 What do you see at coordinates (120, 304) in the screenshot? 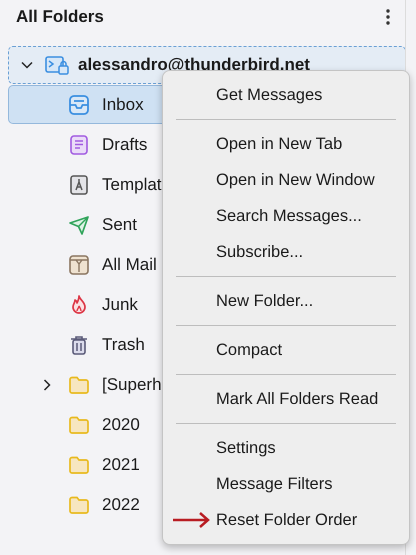
I see `folder-name: Junk` at bounding box center [120, 304].